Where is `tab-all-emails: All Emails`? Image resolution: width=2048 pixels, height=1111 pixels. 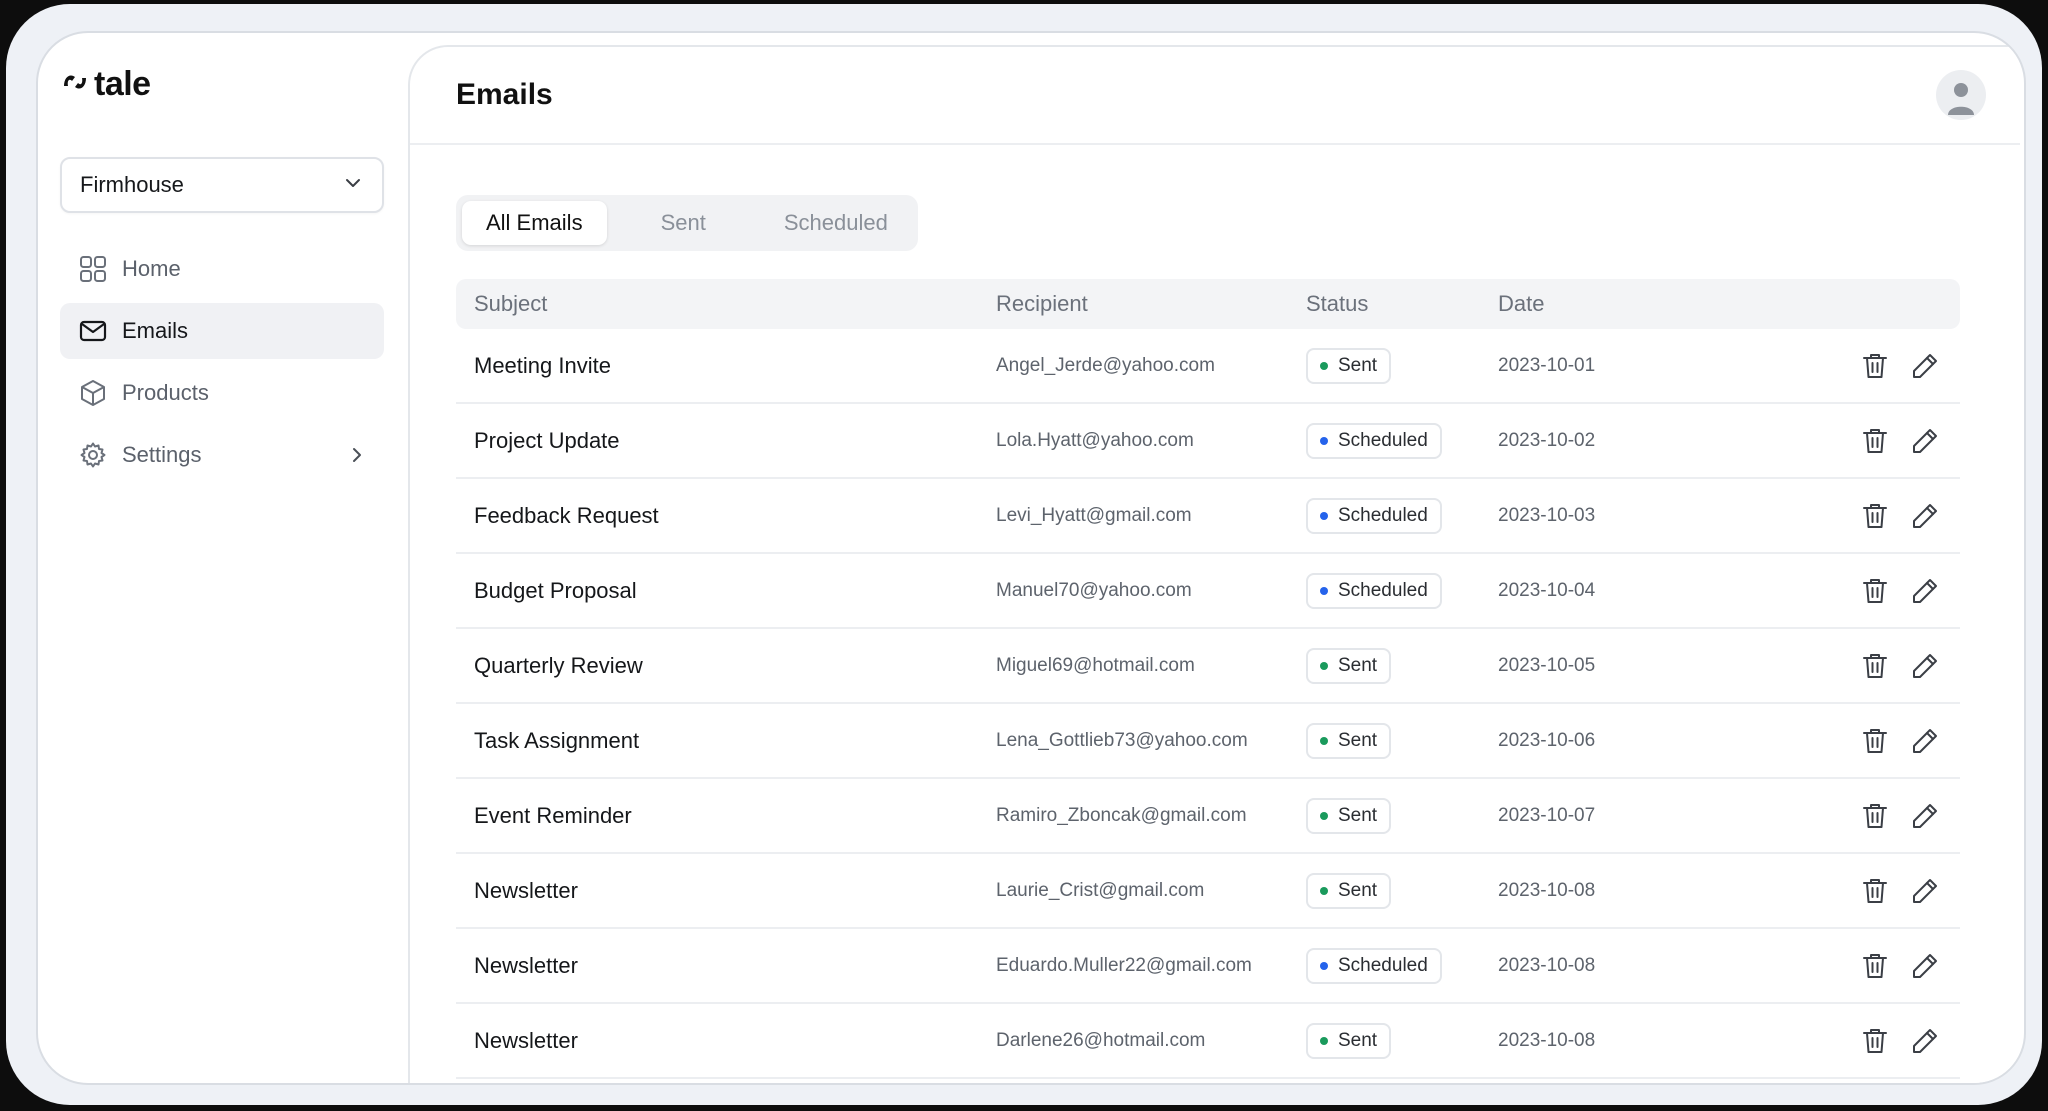
tab-all-emails: All Emails is located at coordinates (534, 223).